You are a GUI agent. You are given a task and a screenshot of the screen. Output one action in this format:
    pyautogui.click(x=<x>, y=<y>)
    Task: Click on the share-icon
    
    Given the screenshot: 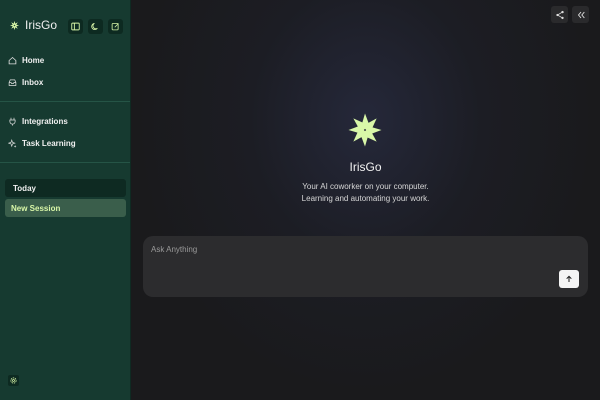 What is the action you would take?
    pyautogui.click(x=559, y=14)
    